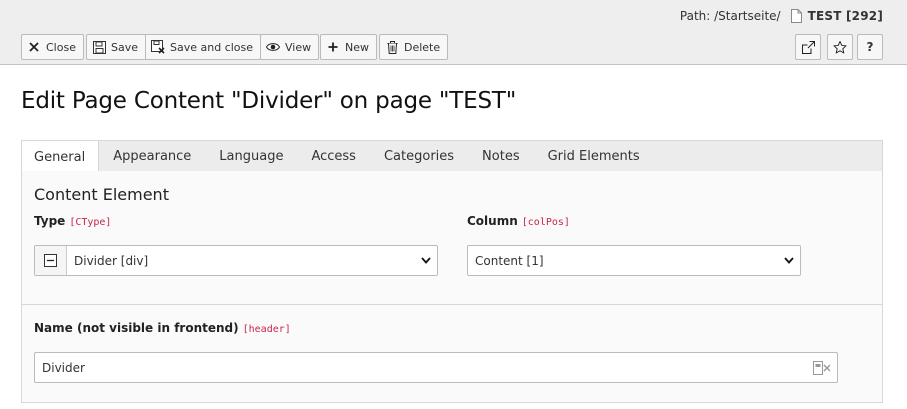 This screenshot has height=409, width=907. I want to click on help-icon: ?, so click(870, 47).